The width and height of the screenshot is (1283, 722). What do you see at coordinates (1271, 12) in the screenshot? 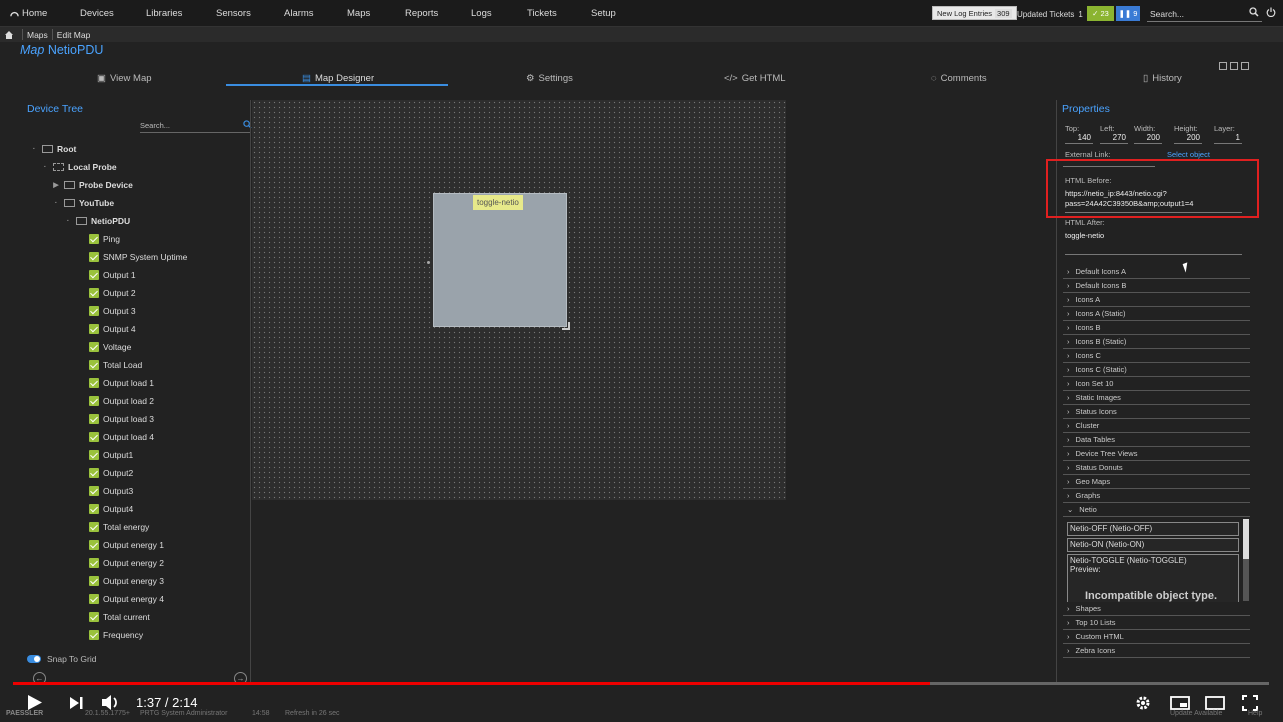
I see `power-icon` at bounding box center [1271, 12].